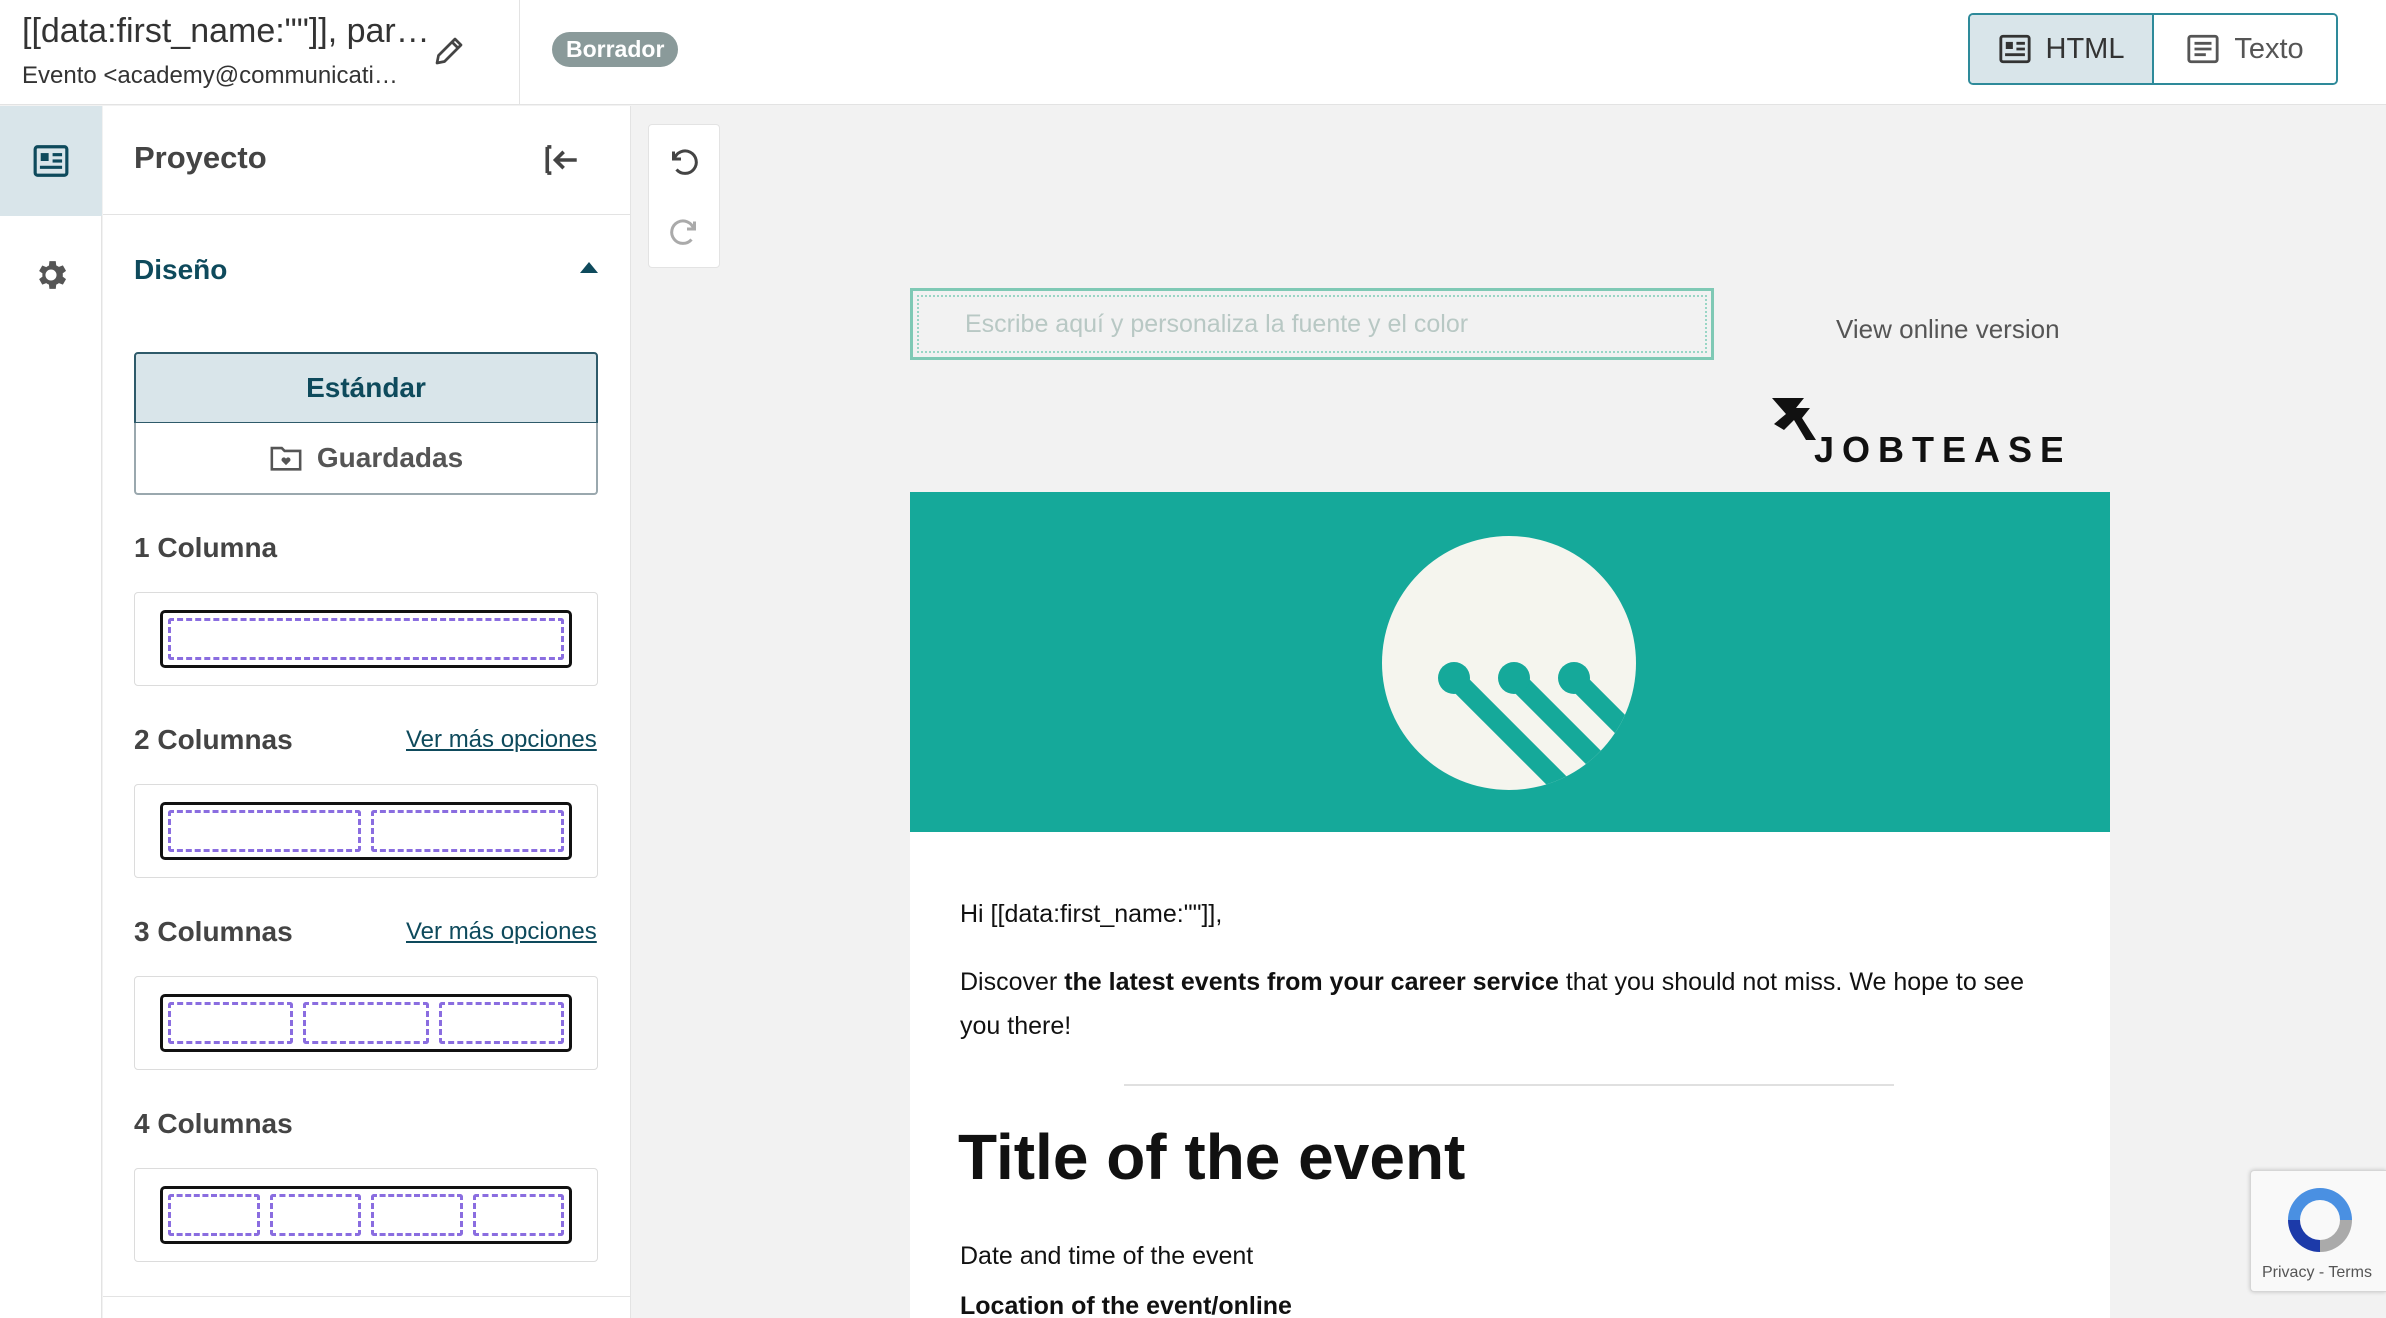 The height and width of the screenshot is (1318, 2386). I want to click on panel-divider-bottom, so click(367, 1296).